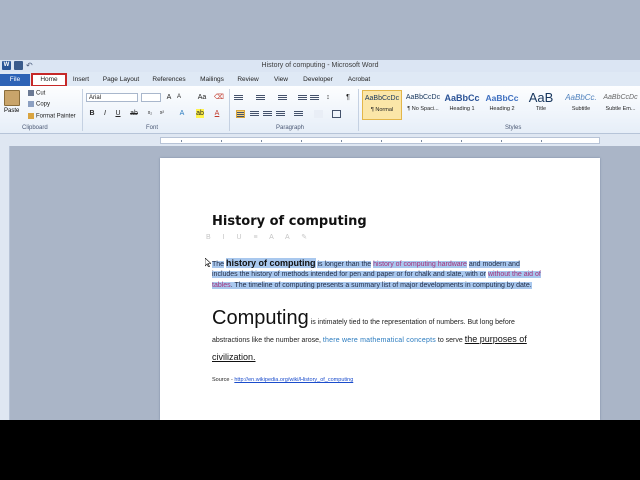 This screenshot has height=480, width=640. I want to click on underline-icon: U, so click(118, 113).